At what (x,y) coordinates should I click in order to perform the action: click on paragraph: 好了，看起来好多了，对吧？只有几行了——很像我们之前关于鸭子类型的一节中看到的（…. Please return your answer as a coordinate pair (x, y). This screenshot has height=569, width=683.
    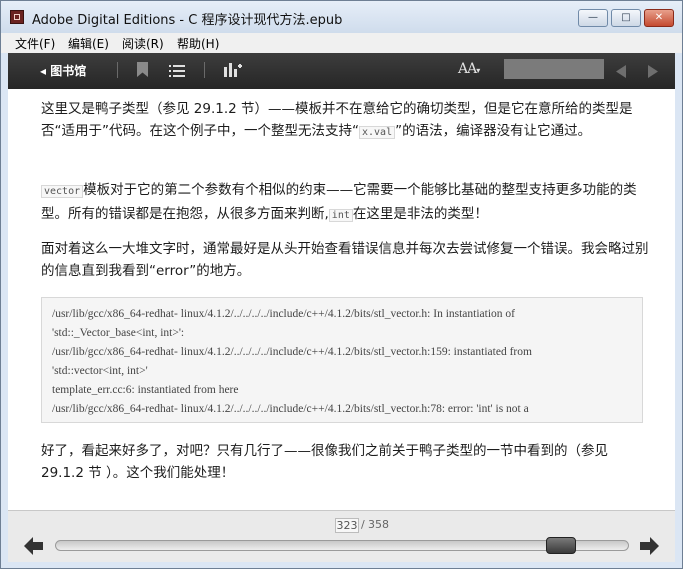
    Looking at the image, I should click on (324, 462).